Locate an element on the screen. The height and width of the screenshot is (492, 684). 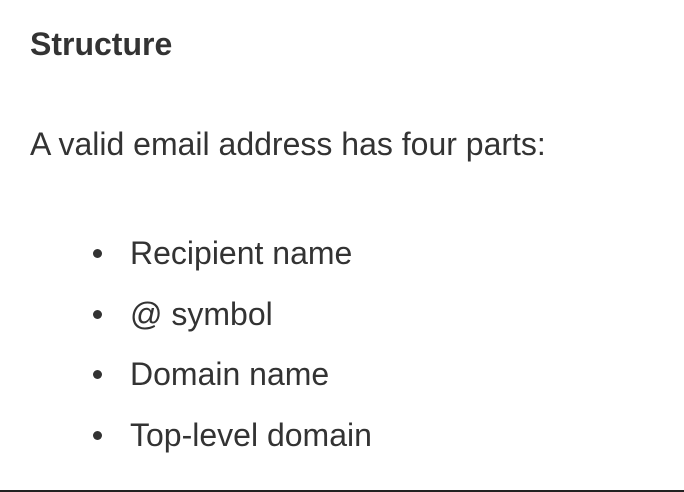
list-item: Top-level domain is located at coordinates (186, 443).